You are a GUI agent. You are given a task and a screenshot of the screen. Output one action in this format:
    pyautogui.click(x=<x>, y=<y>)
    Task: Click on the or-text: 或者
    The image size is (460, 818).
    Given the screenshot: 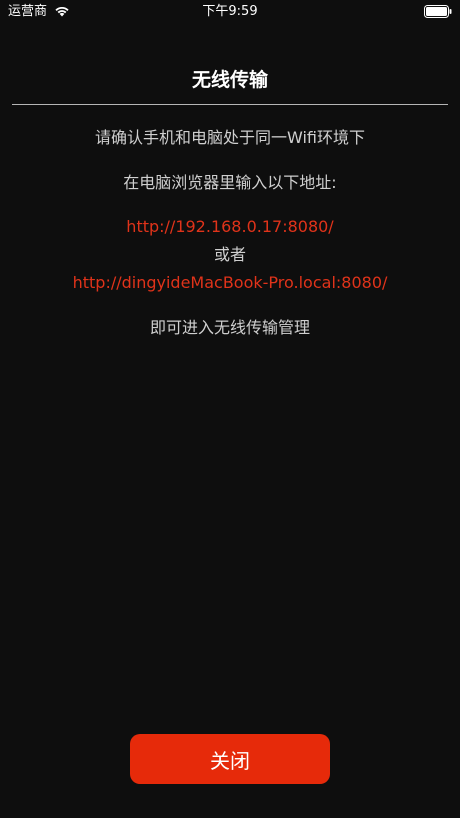 What is the action you would take?
    pyautogui.click(x=229, y=254)
    